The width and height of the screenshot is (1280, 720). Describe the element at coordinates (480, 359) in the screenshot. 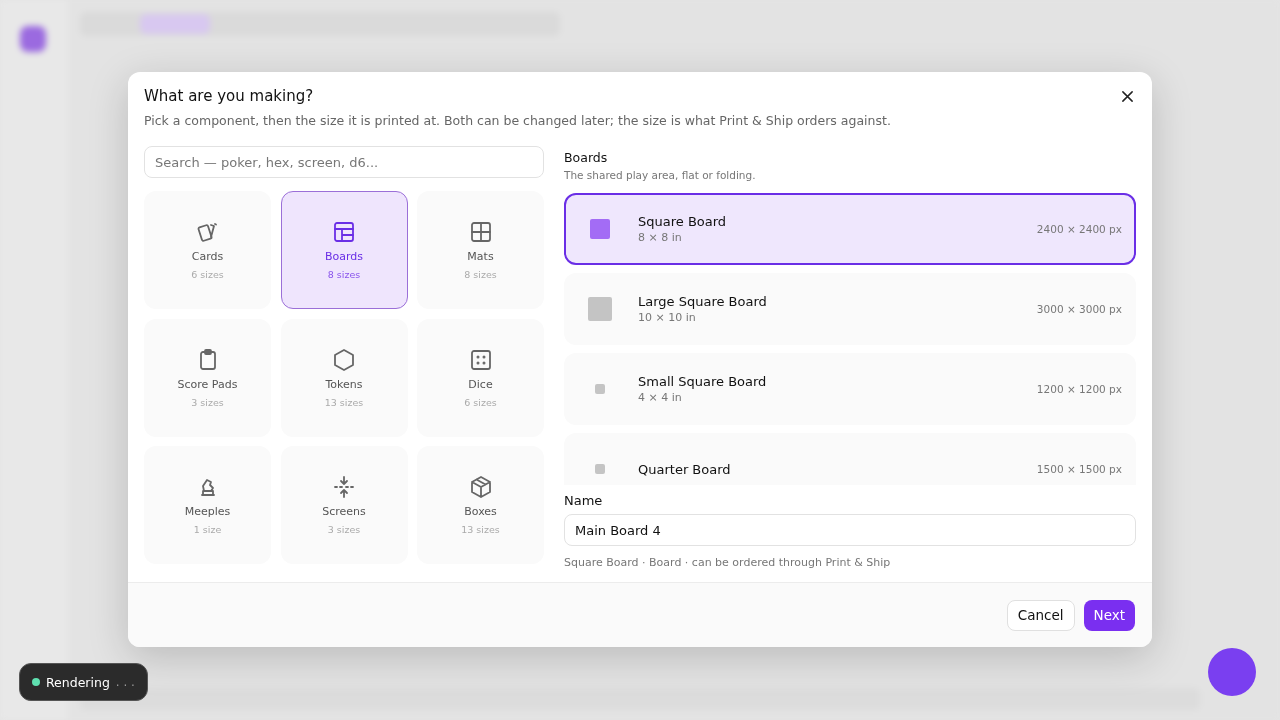

I see `dice-icon` at that location.